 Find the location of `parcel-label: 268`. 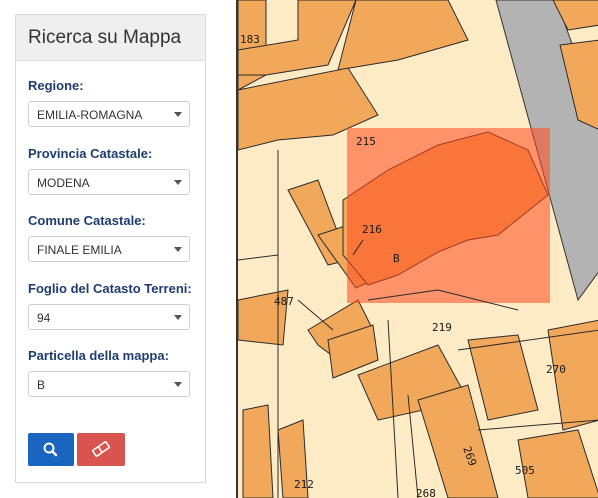

parcel-label: 268 is located at coordinates (426, 492).